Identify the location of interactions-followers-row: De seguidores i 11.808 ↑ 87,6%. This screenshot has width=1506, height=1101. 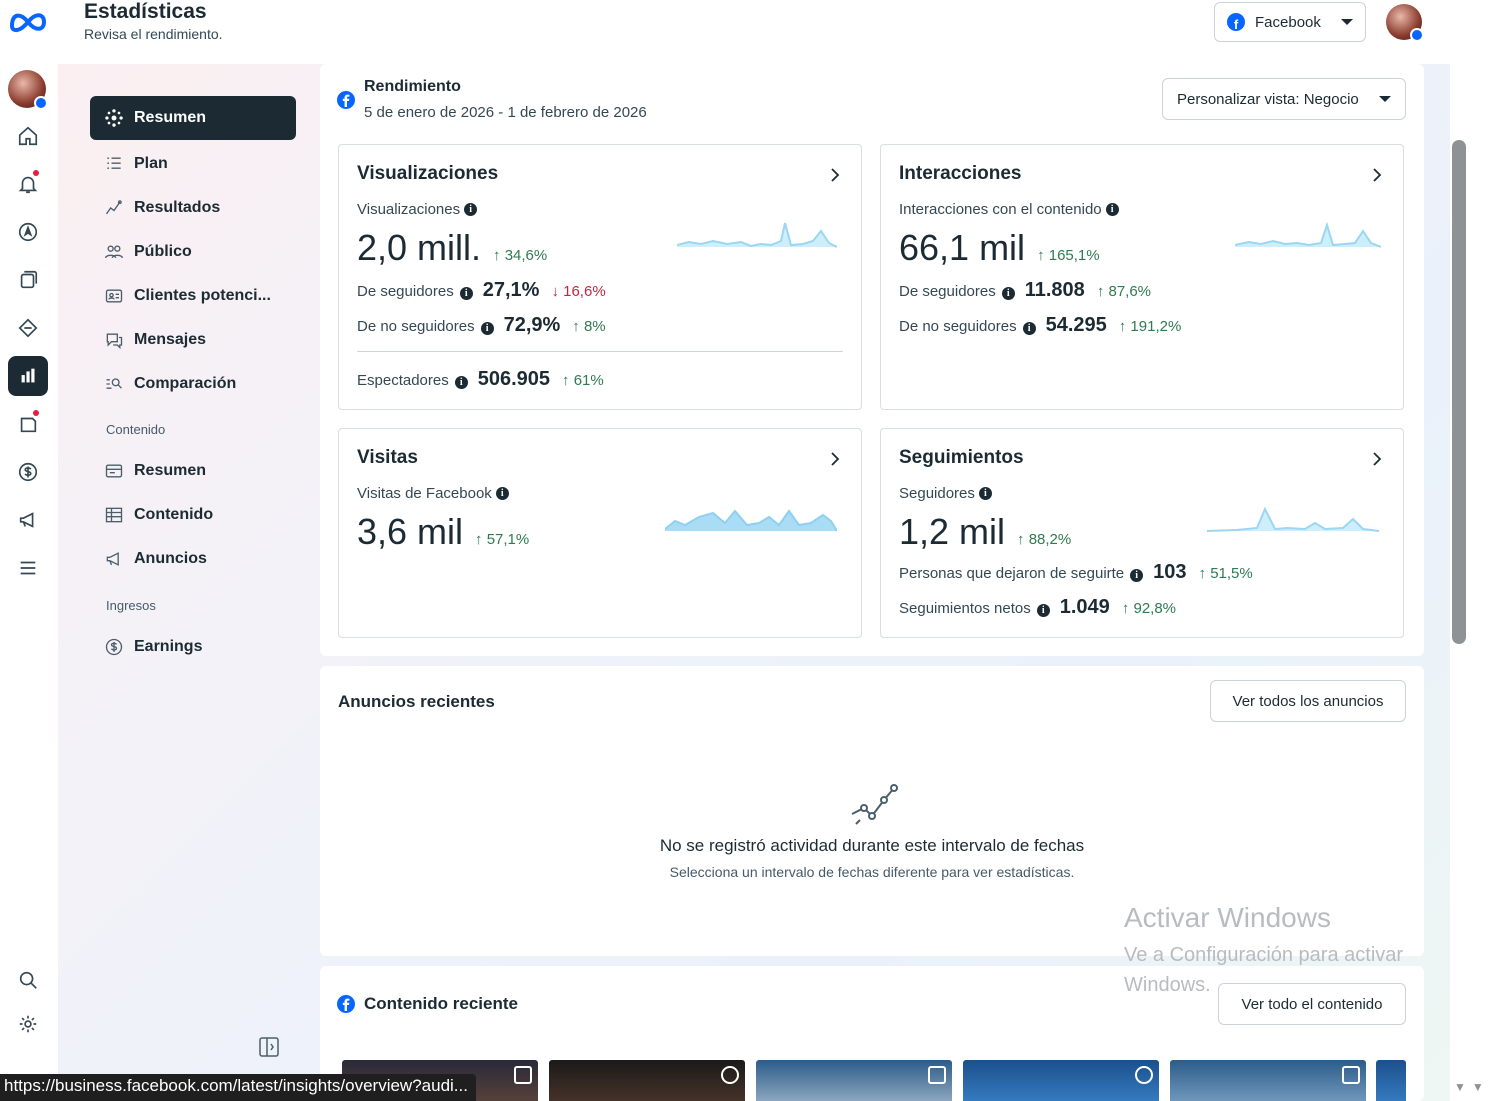
(1025, 290).